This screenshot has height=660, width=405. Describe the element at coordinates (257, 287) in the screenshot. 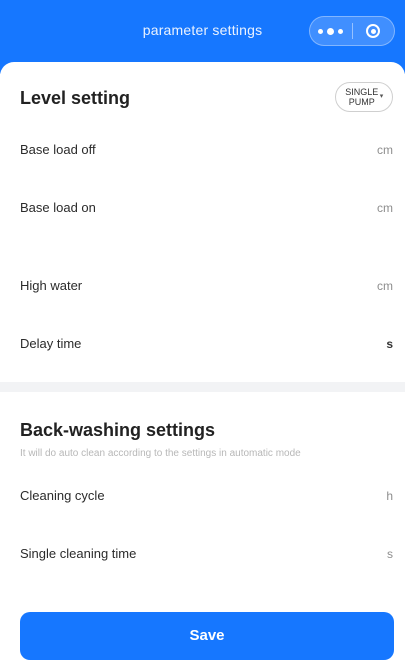

I see `high-water-input` at that location.